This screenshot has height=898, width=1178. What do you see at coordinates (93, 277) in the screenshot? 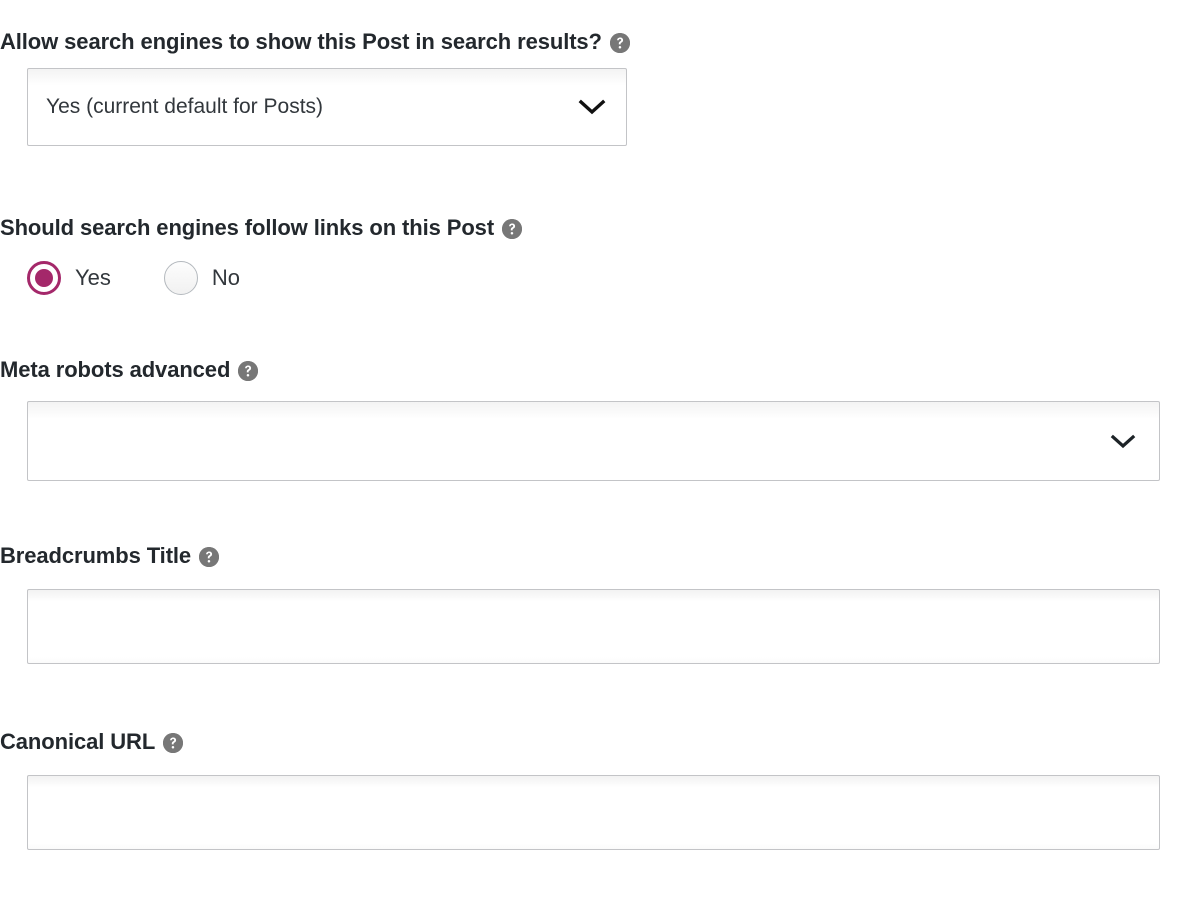
I see `radio-yes-label: Yes` at bounding box center [93, 277].